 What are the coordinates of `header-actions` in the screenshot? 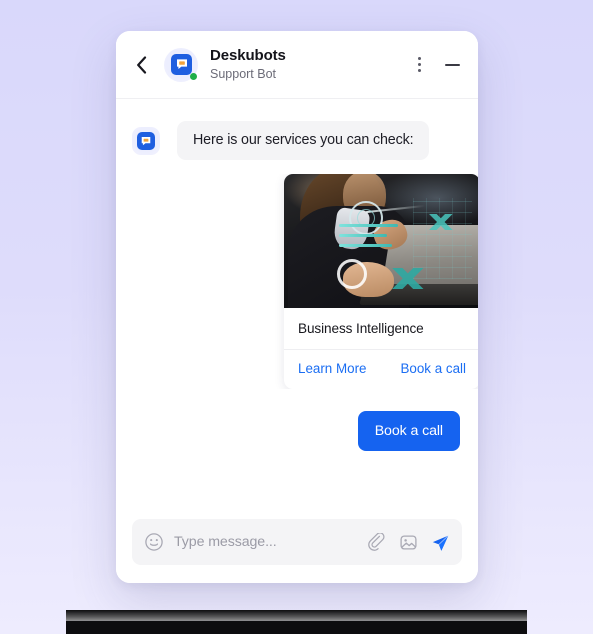 It's located at (436, 65).